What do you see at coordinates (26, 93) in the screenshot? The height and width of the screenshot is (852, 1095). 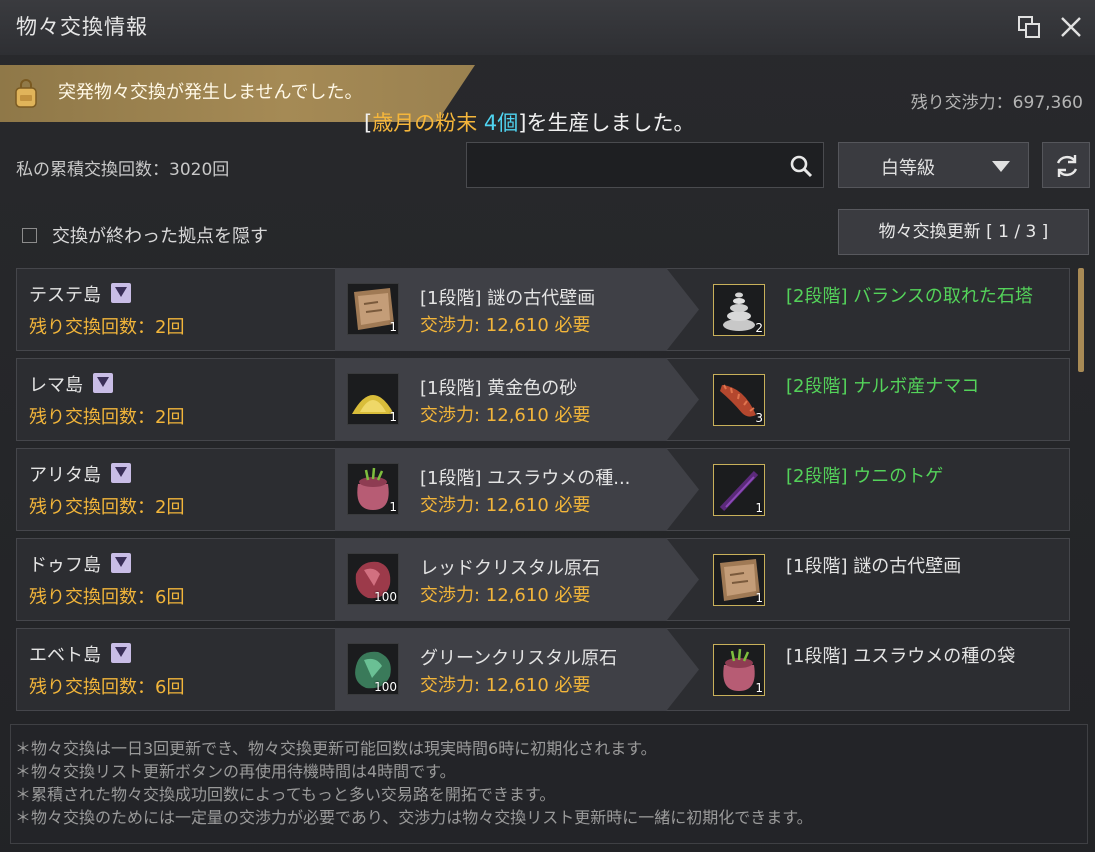 I see `backpack-icon` at bounding box center [26, 93].